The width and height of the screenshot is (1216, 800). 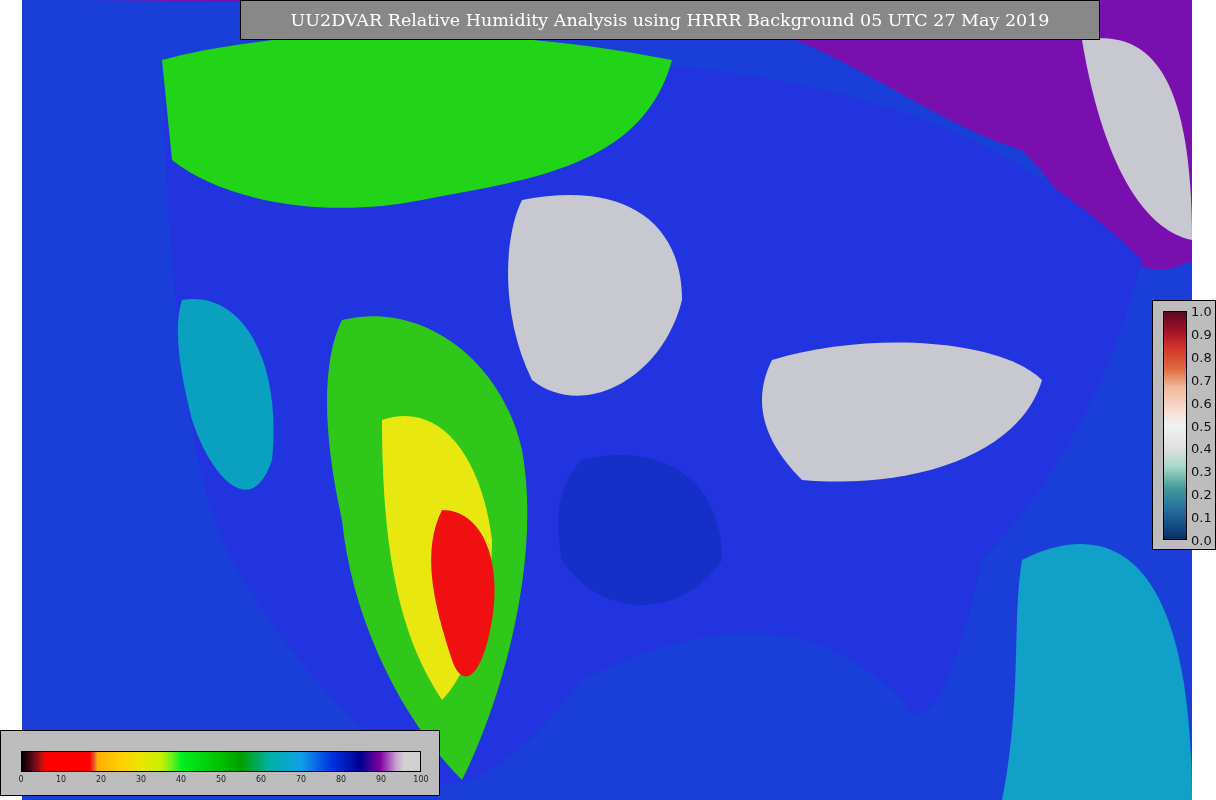 I want to click on tick-label: 0.5, so click(x=1201, y=425).